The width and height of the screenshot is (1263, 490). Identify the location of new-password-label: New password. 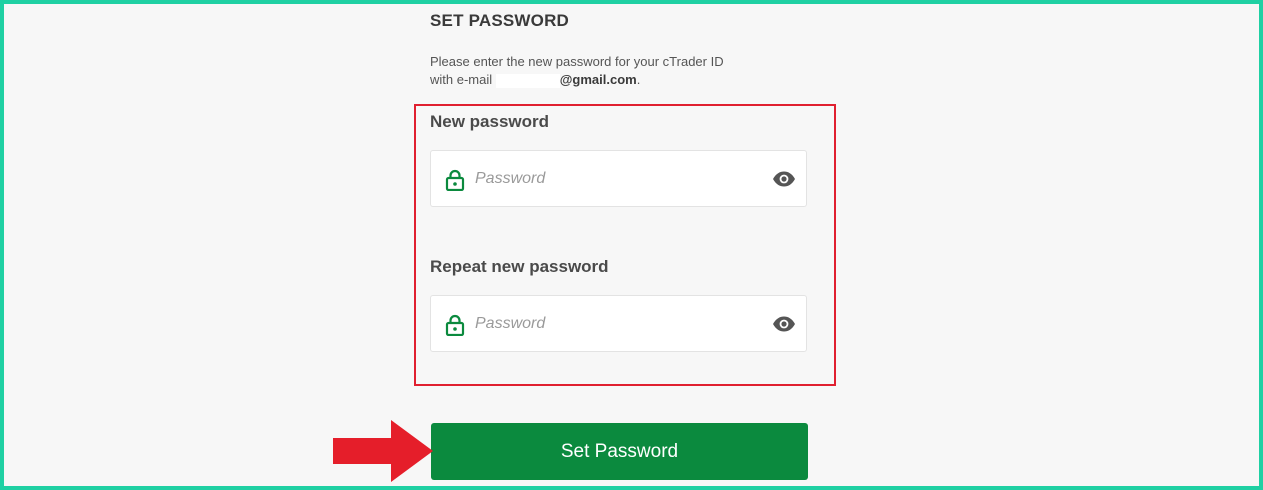
(490, 121).